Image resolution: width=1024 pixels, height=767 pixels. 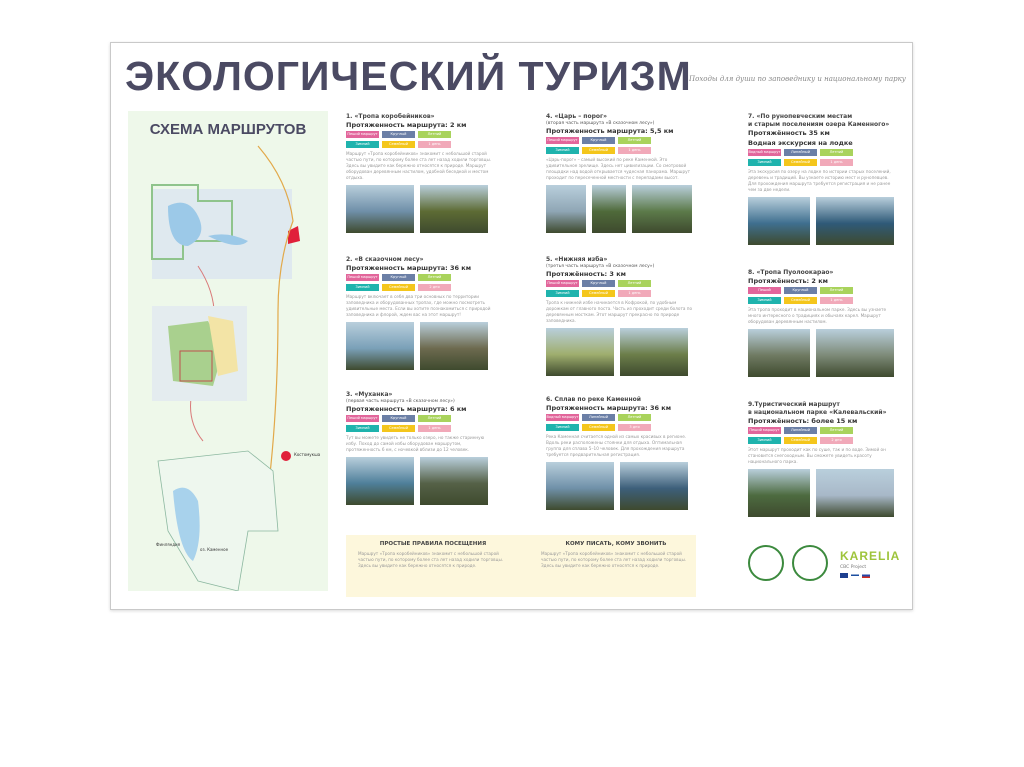 I want to click on eu-flag-icon, so click(x=844, y=575).